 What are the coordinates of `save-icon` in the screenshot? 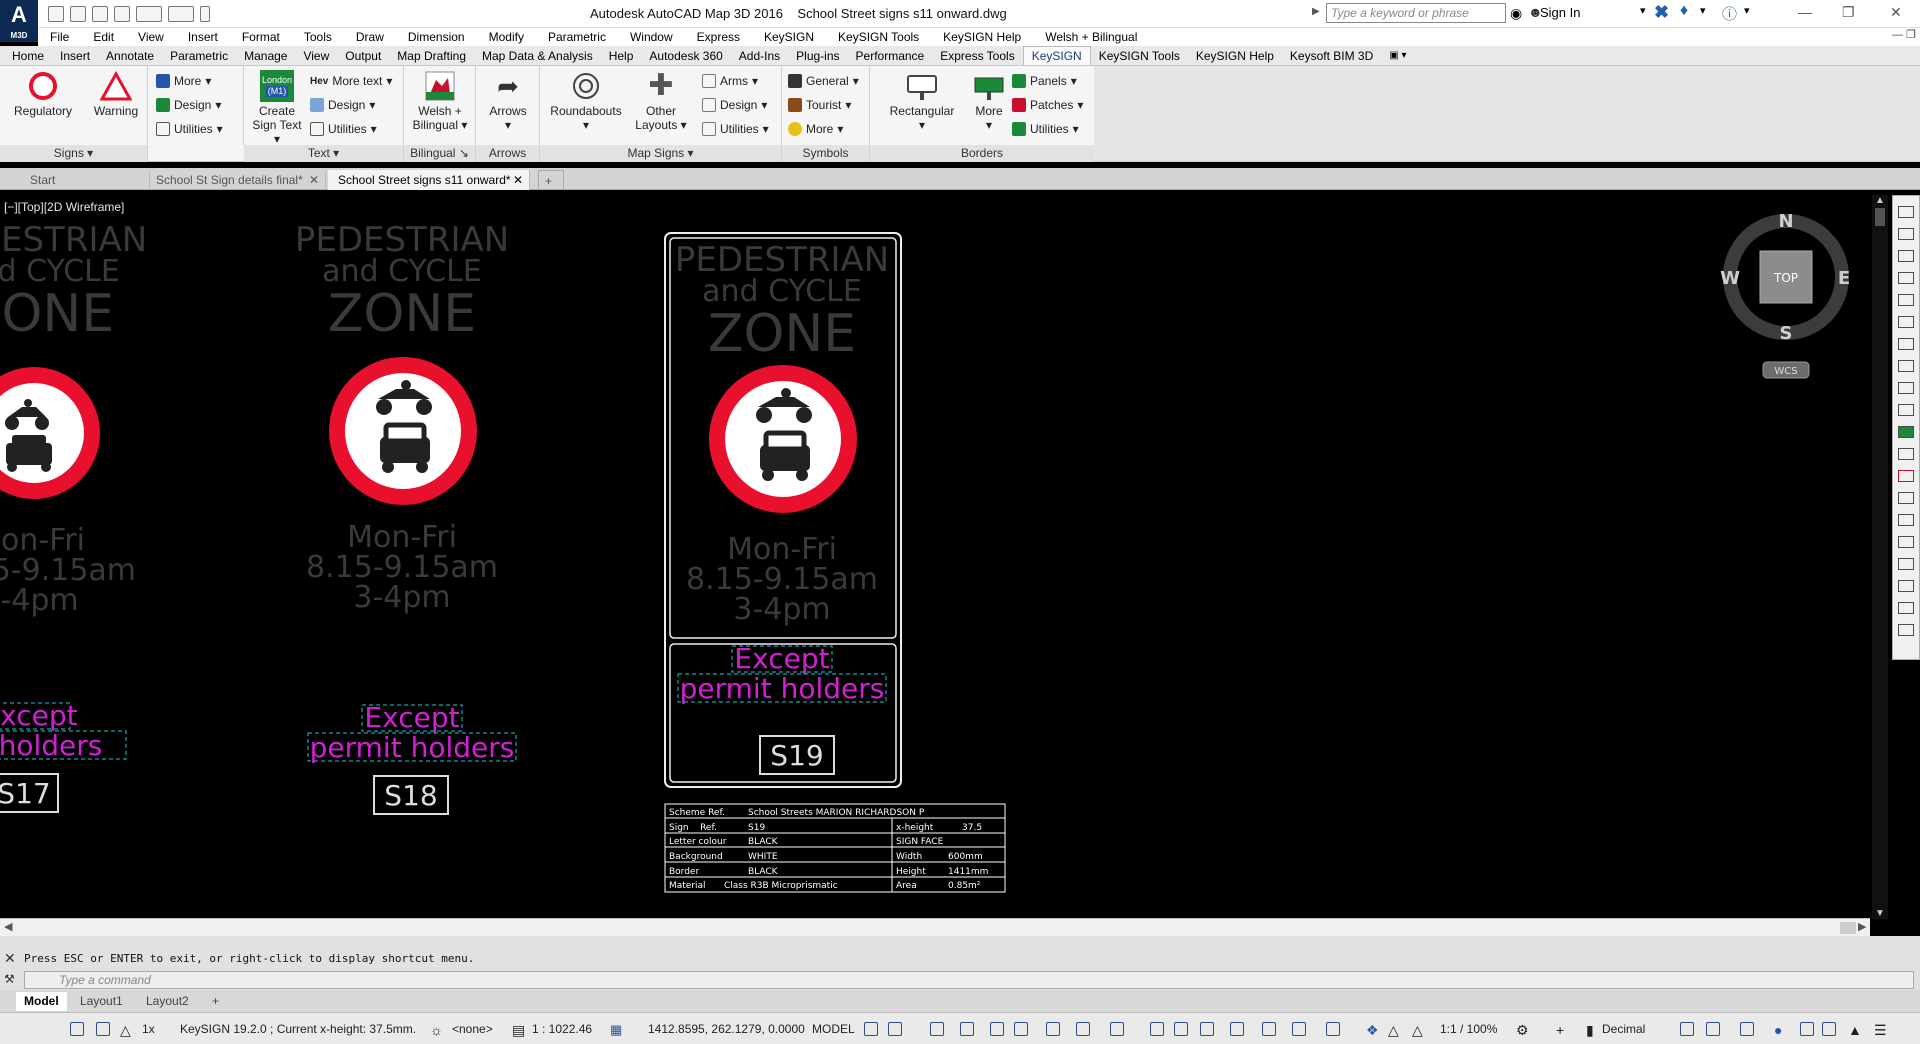 It's located at (100, 14).